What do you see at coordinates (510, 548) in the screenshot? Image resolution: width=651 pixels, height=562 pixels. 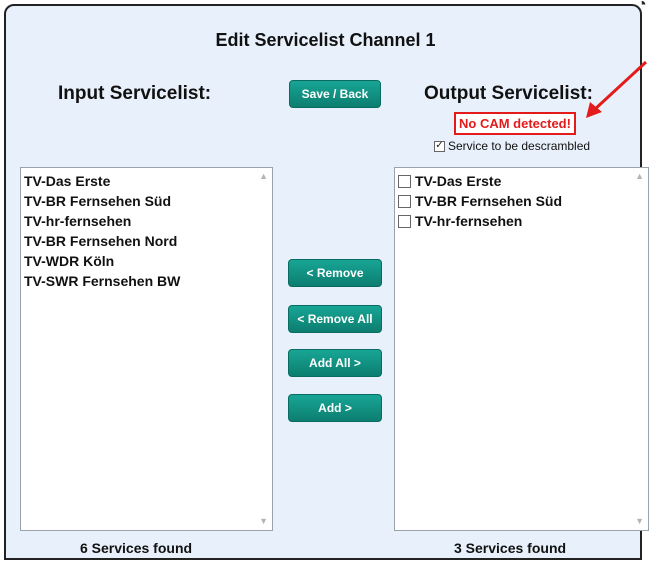 I see `output-service-count: 3 Services found` at bounding box center [510, 548].